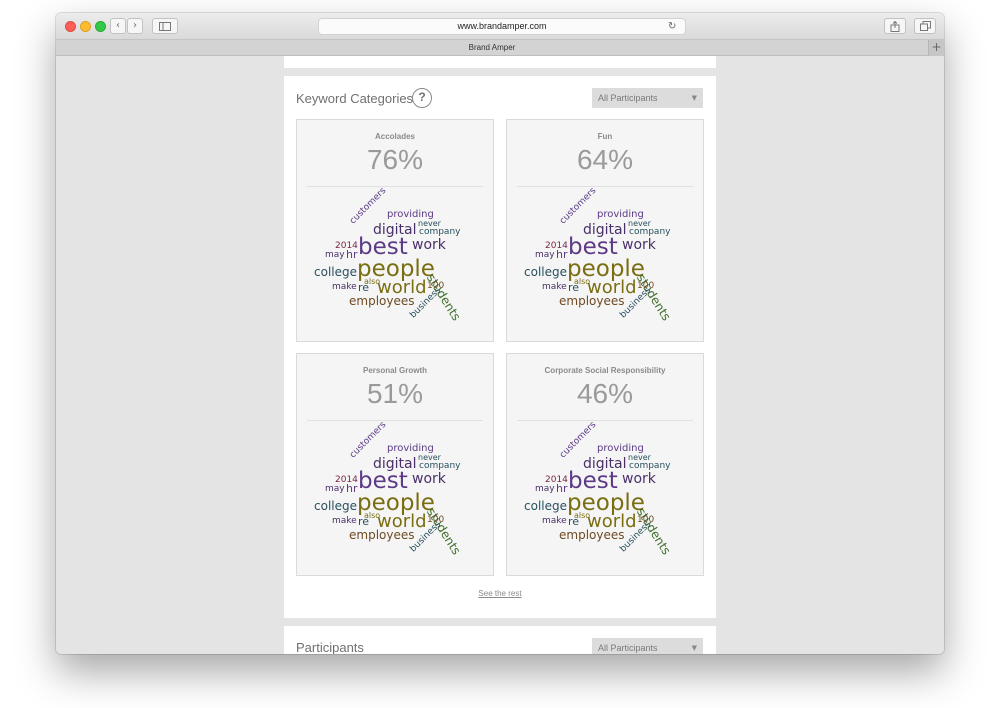 This screenshot has height=708, width=1000. What do you see at coordinates (395, 393) in the screenshot?
I see `category-percentage: 51%` at bounding box center [395, 393].